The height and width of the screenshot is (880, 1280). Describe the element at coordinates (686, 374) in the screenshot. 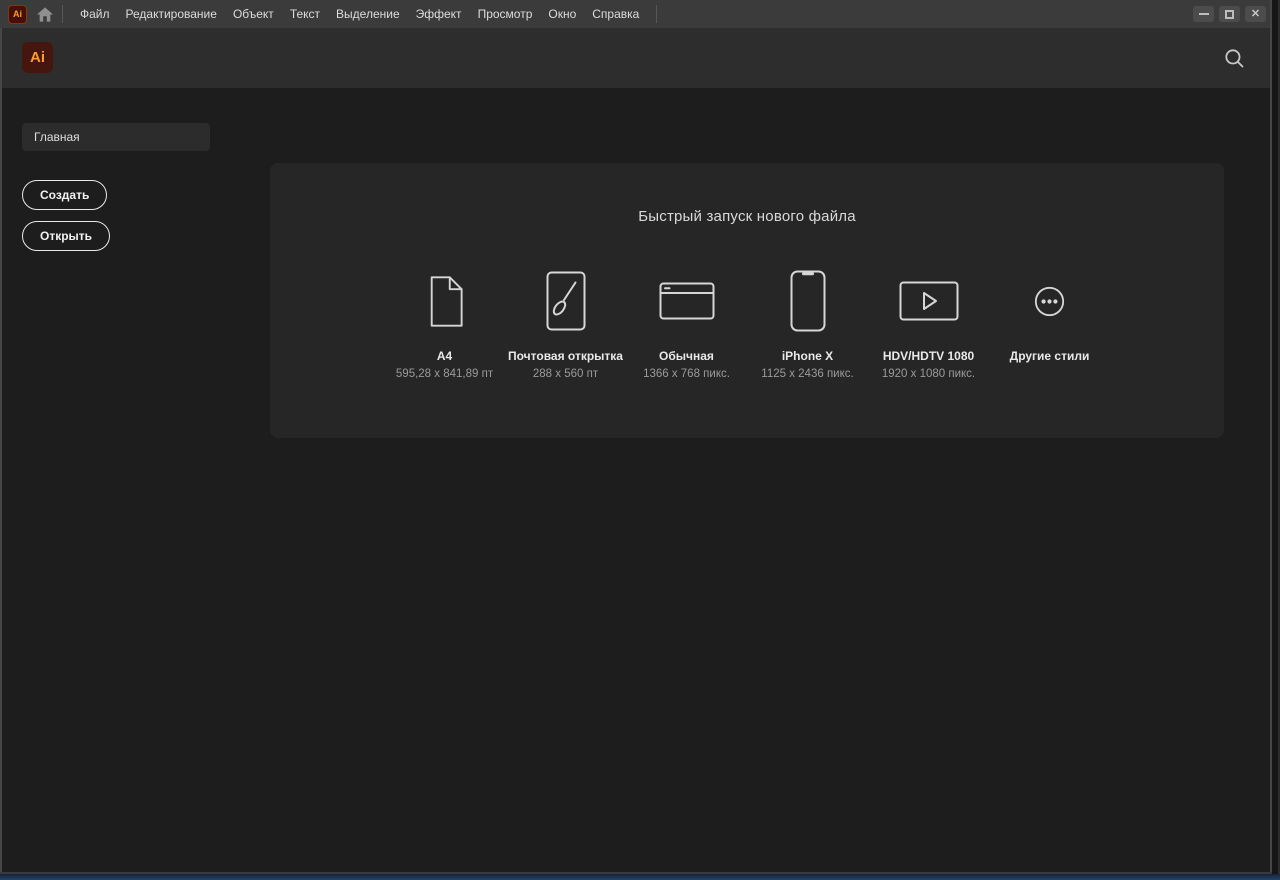

I see `template-size: 1366 x 768 пикс.` at that location.